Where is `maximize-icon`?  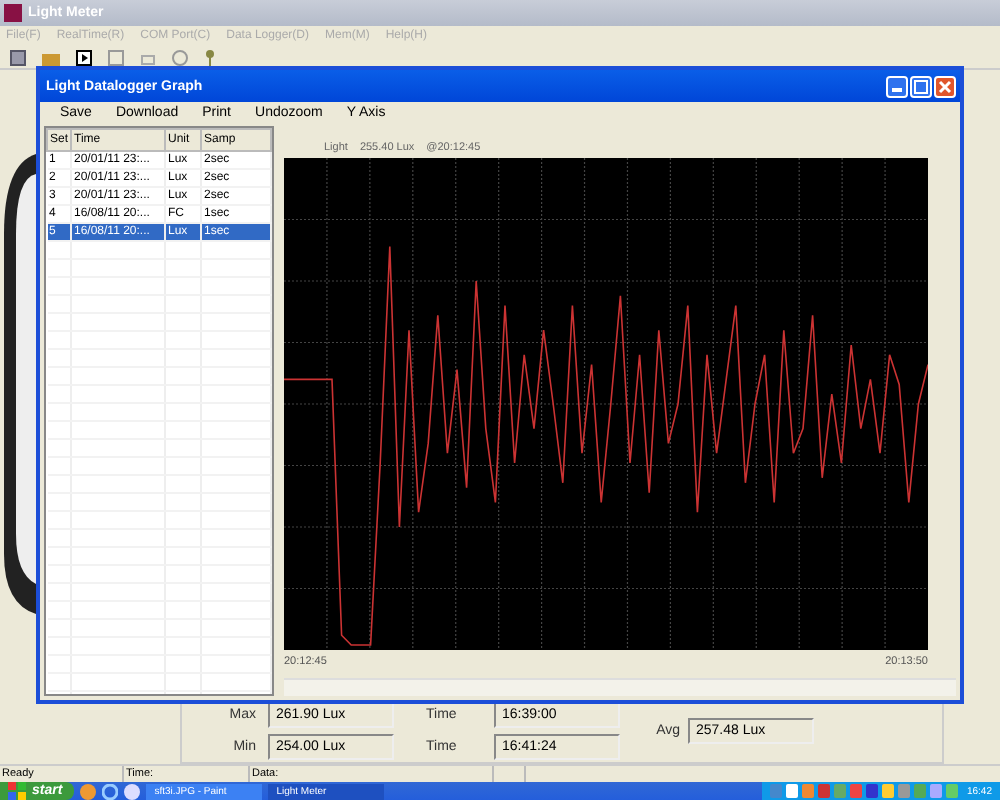 maximize-icon is located at coordinates (921, 86).